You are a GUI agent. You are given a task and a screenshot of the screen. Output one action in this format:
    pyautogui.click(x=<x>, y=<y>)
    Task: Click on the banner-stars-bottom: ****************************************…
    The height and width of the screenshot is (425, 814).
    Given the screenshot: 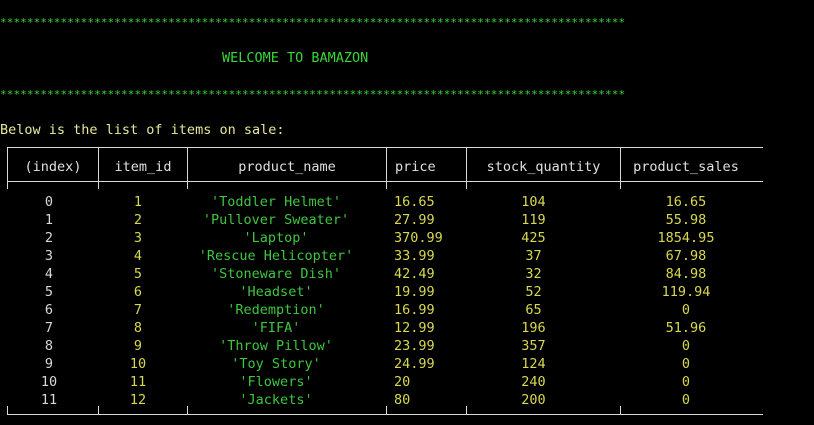 What is the action you would take?
    pyautogui.click(x=313, y=94)
    